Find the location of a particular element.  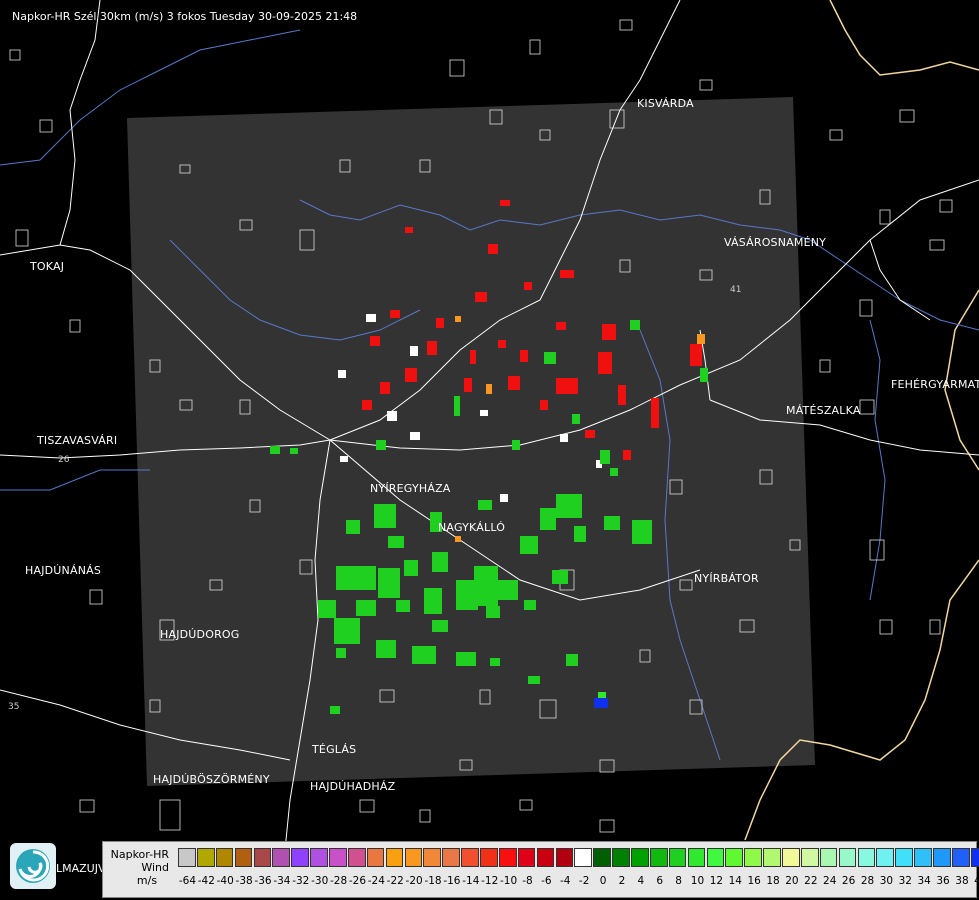

legend-tick-label: -24 is located at coordinates (376, 881).